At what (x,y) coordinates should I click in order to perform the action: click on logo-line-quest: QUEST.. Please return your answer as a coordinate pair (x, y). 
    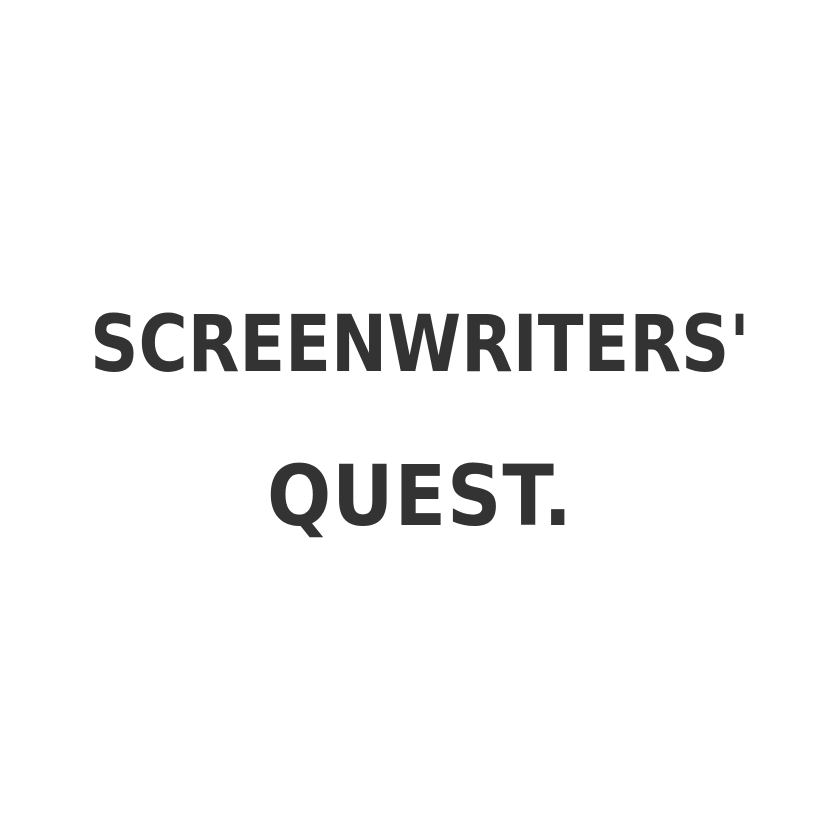
    Looking at the image, I should click on (420, 496).